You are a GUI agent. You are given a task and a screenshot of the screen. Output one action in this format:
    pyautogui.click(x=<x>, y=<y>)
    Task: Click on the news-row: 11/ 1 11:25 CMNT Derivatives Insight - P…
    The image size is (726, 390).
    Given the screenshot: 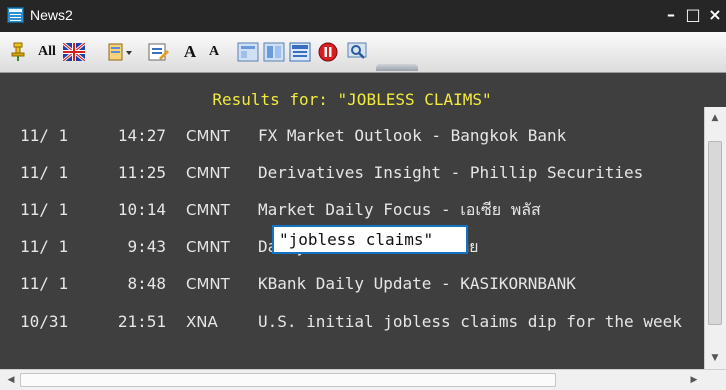 What is the action you would take?
    pyautogui.click(x=352, y=173)
    